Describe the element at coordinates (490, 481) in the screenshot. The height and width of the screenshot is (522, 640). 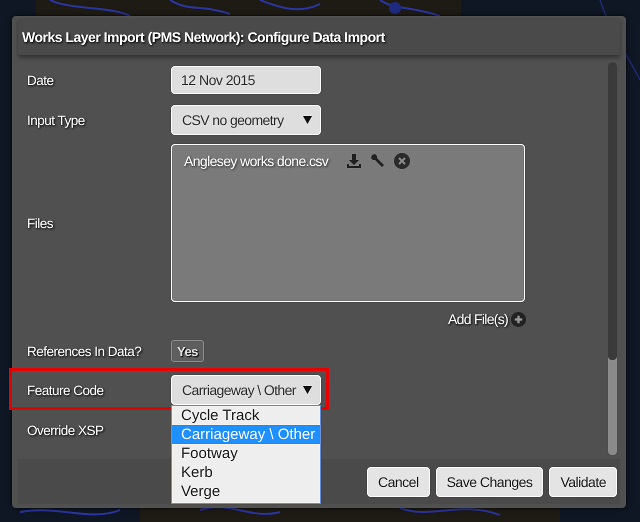
I see `dialog-button: Save Changes` at that location.